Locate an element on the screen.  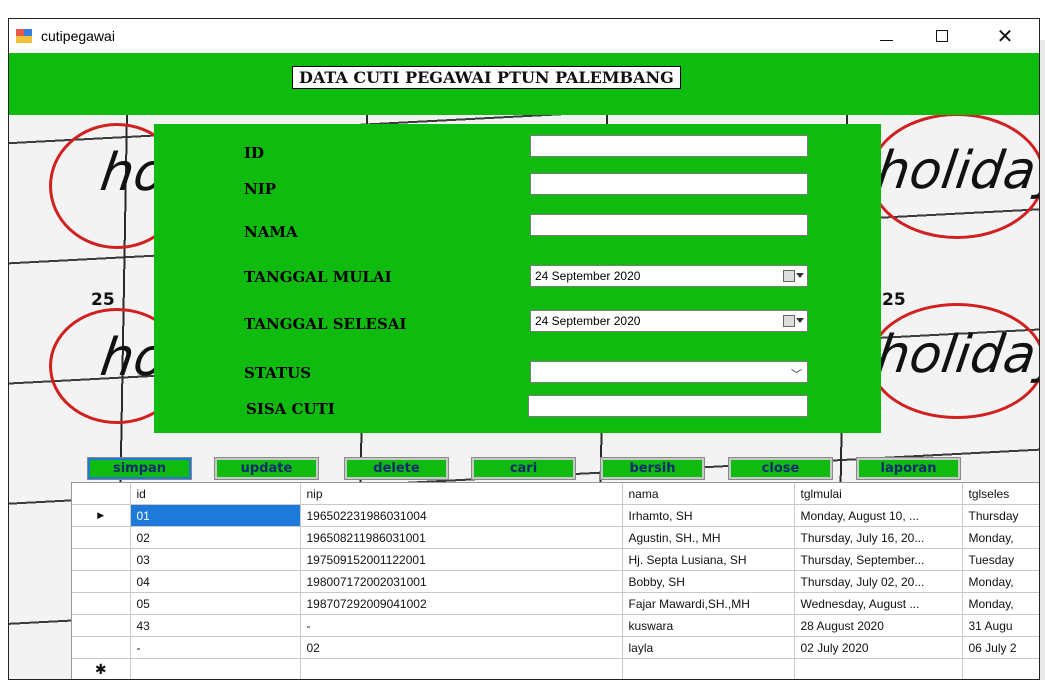
column-header-tglselesai: tglseles is located at coordinates (1000, 494).